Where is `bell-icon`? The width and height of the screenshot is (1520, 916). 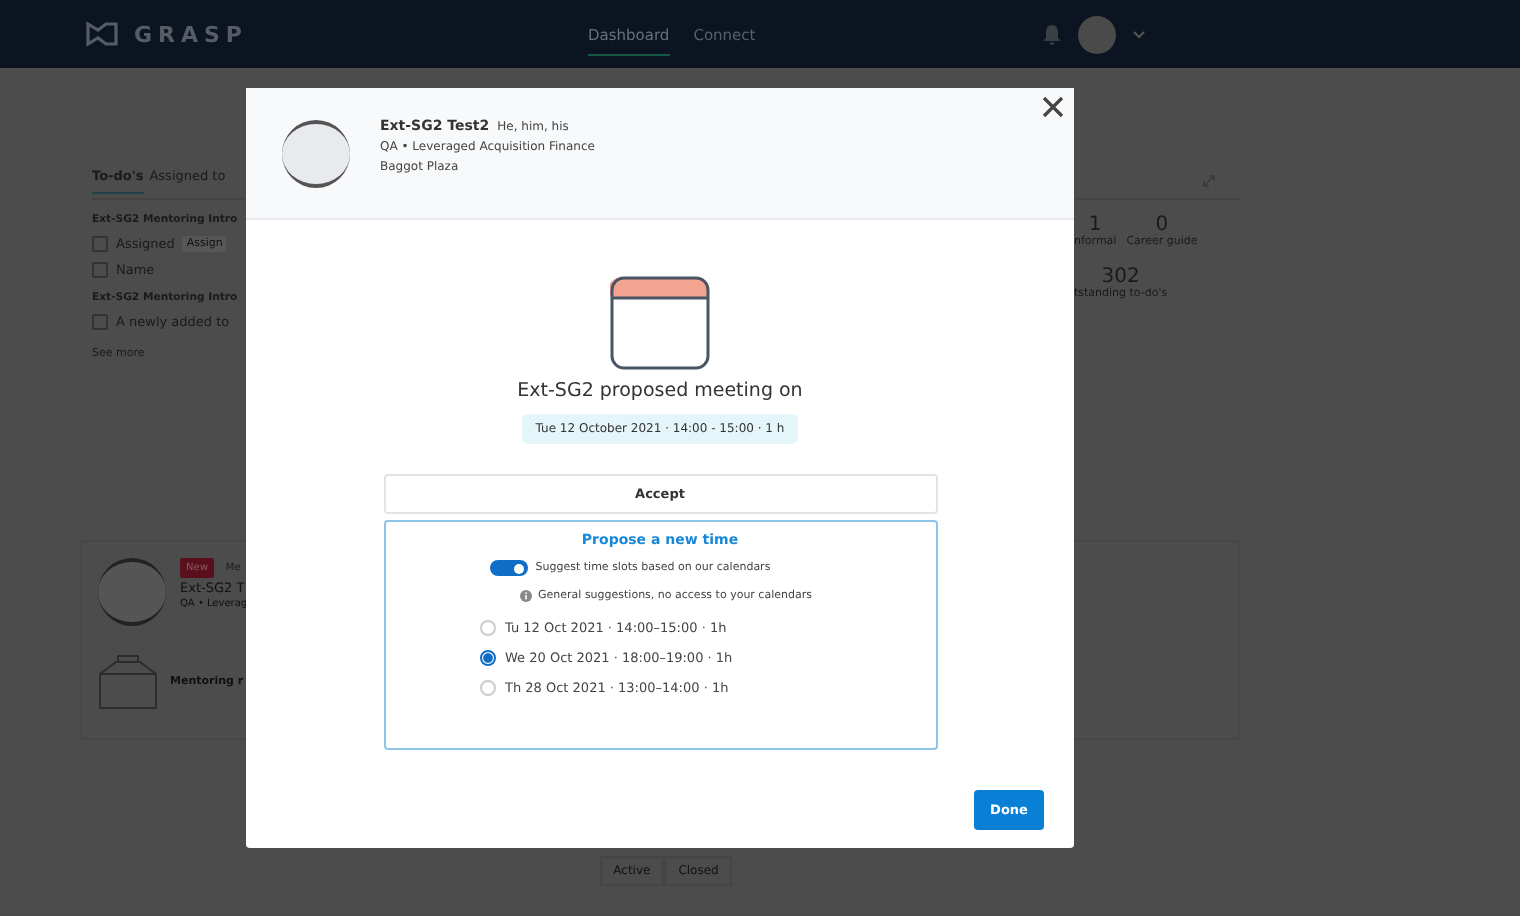 bell-icon is located at coordinates (1052, 34).